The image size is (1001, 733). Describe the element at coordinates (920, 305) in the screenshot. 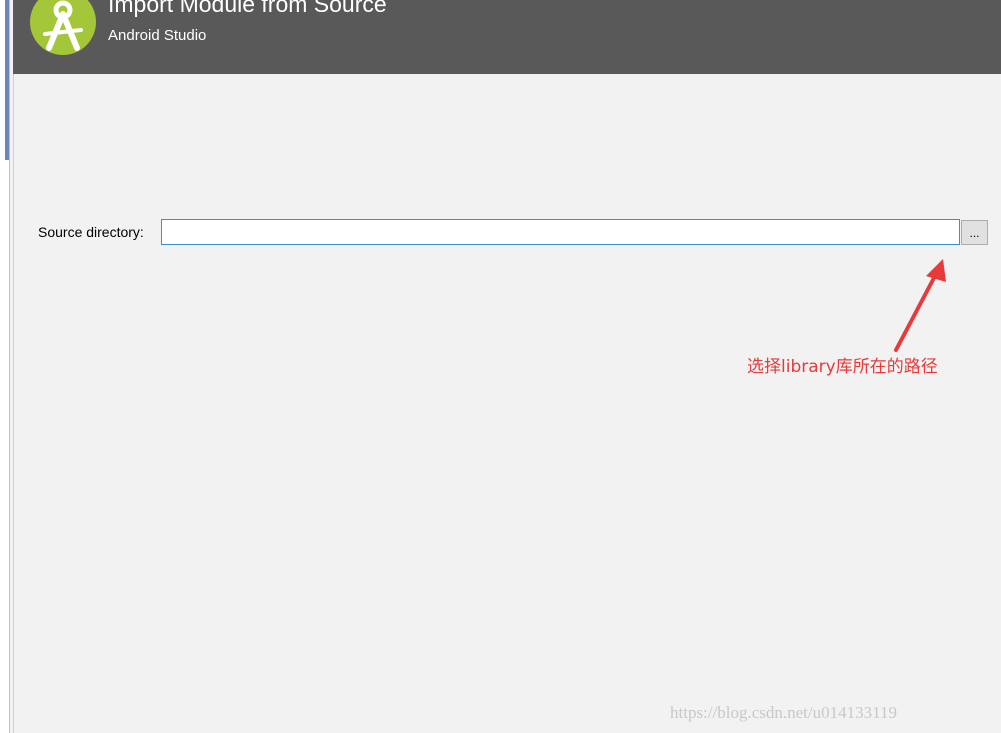

I see `red-arrow-icon` at that location.